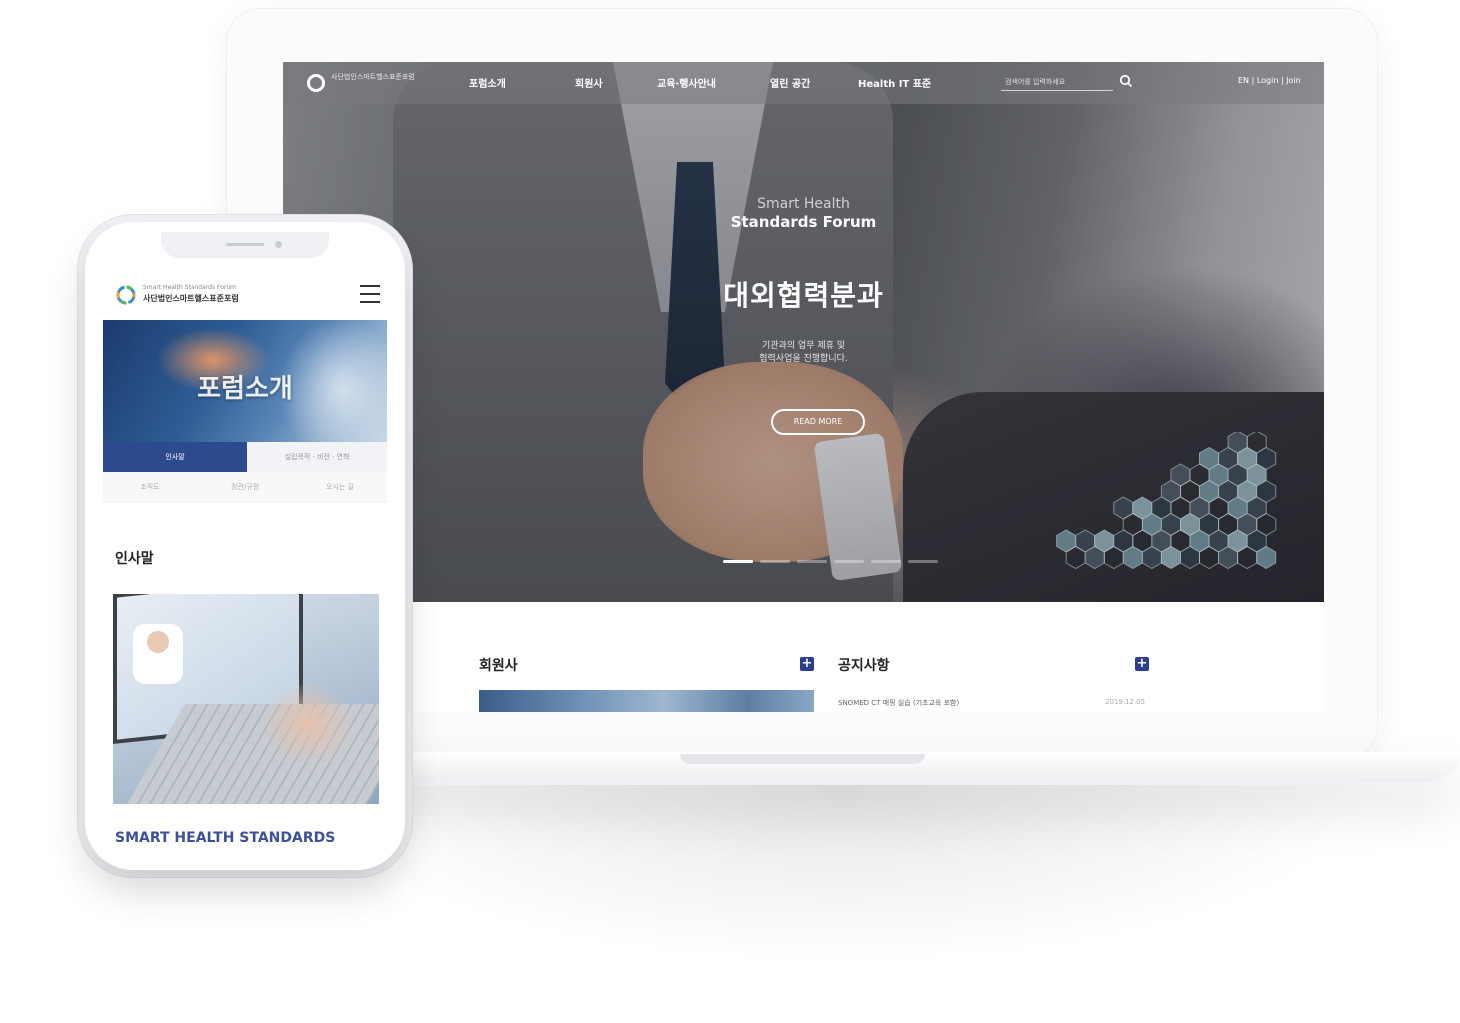 The image size is (1460, 1023). What do you see at coordinates (316, 83) in the screenshot?
I see `logo-icon` at bounding box center [316, 83].